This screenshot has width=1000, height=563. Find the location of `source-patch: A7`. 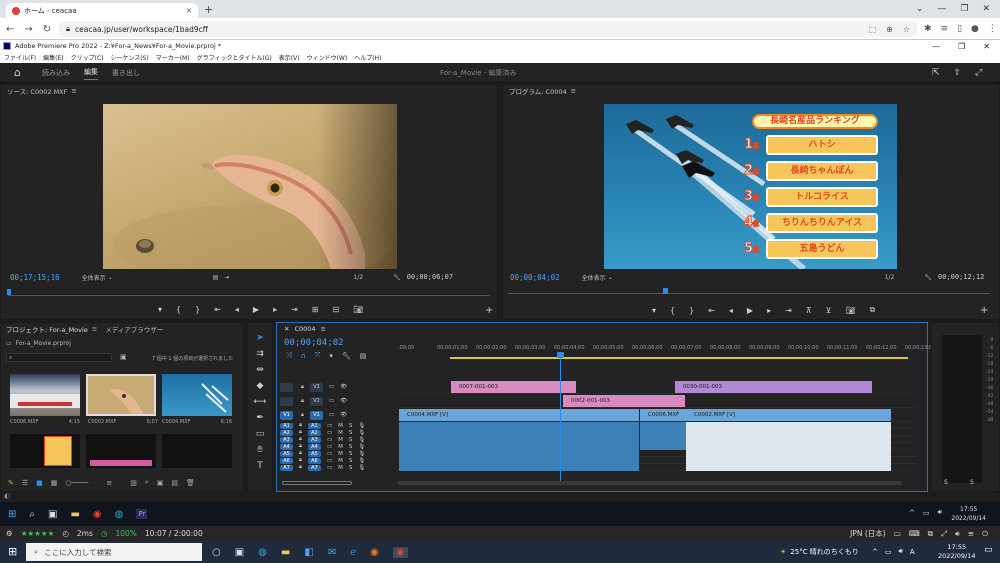

source-patch: A7 is located at coordinates (286, 467).